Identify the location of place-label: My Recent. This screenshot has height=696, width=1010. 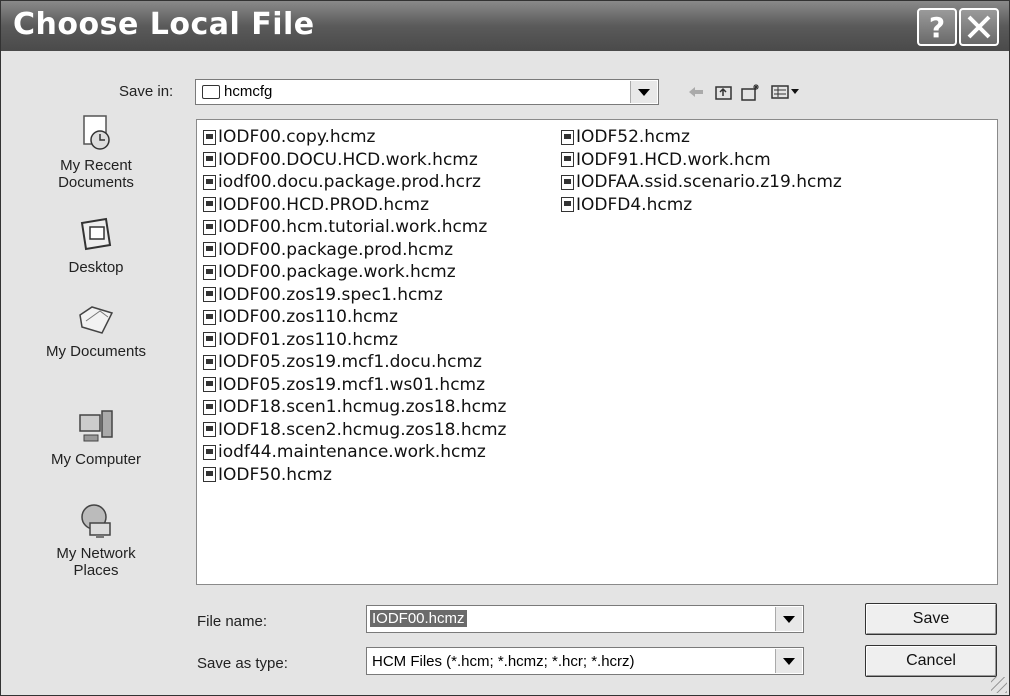
(96, 165).